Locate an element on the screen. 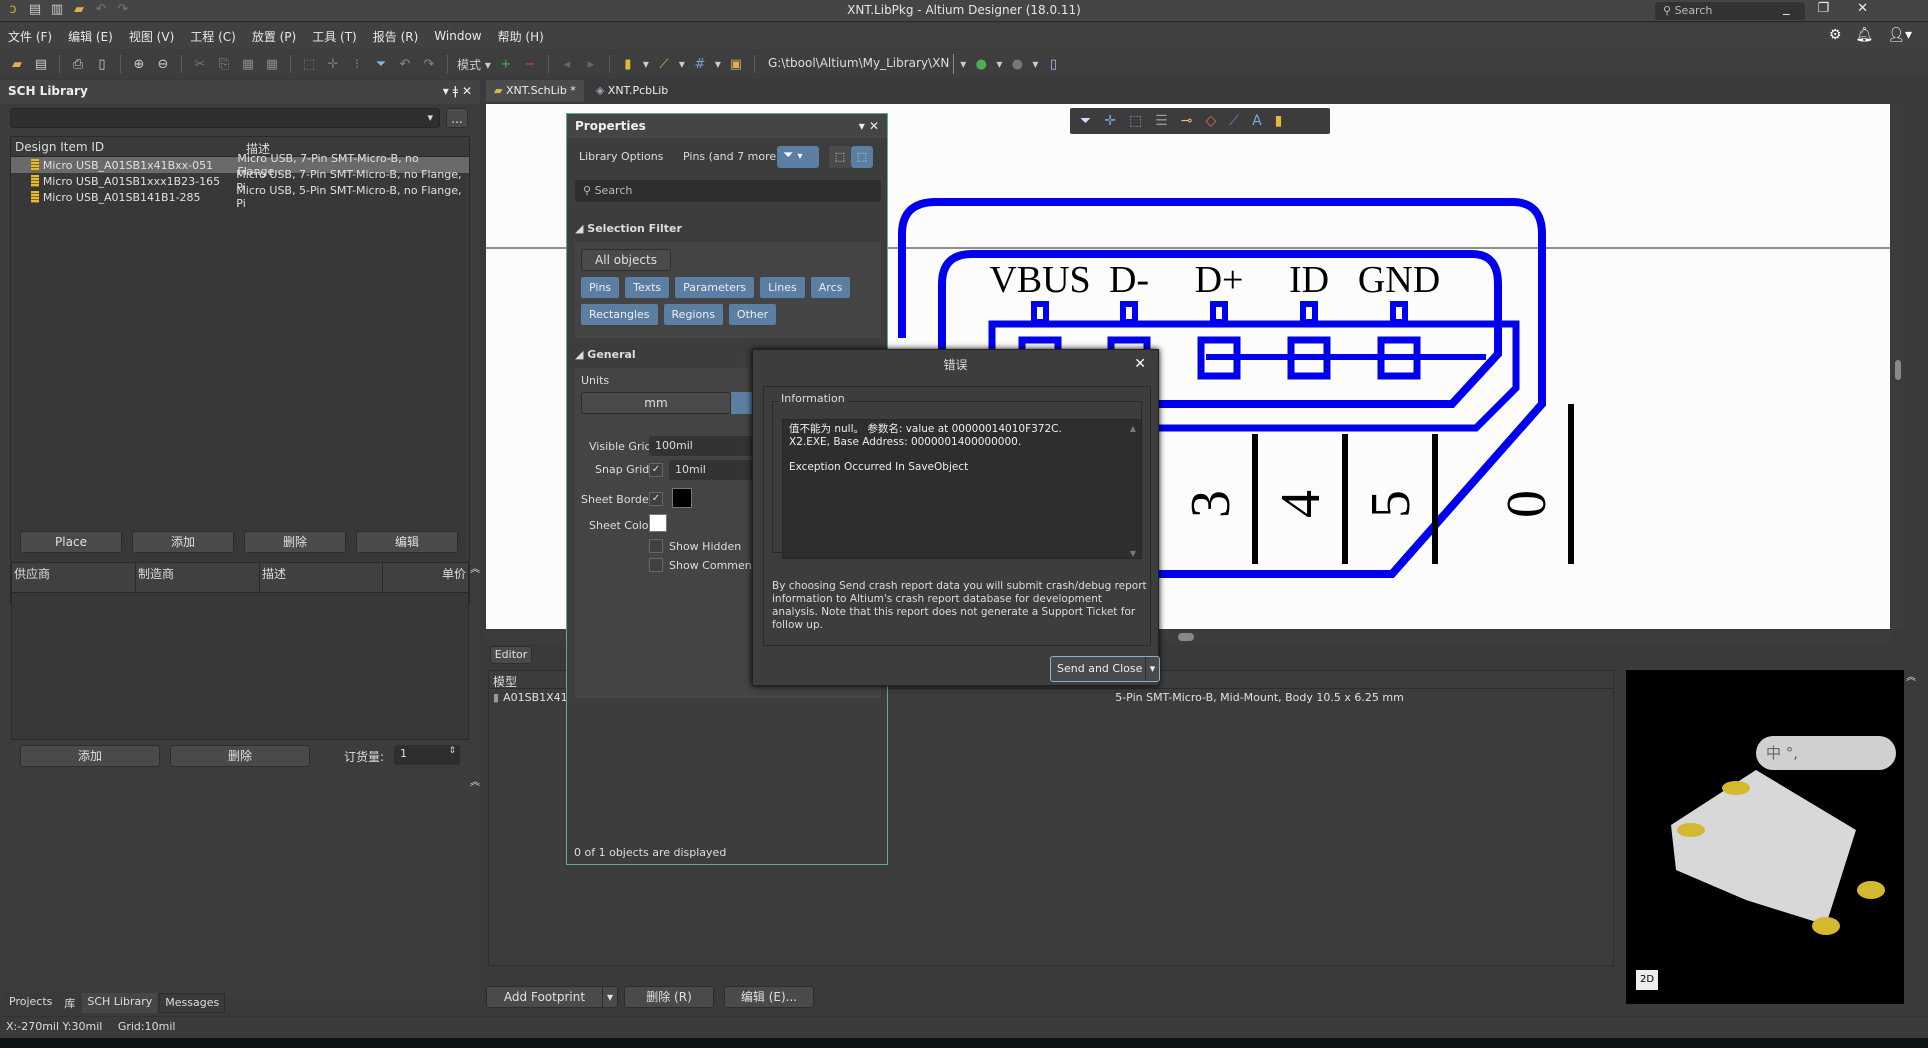 This screenshot has height=1048, width=1928. tab-messages: Messages is located at coordinates (192, 1003).